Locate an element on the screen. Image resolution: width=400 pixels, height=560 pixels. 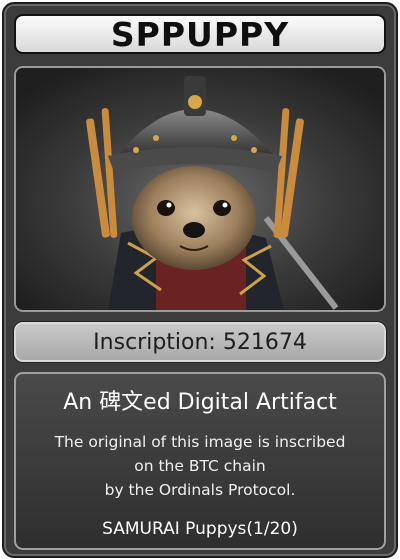
title-bar: SPPUPPY is located at coordinates (200, 34).